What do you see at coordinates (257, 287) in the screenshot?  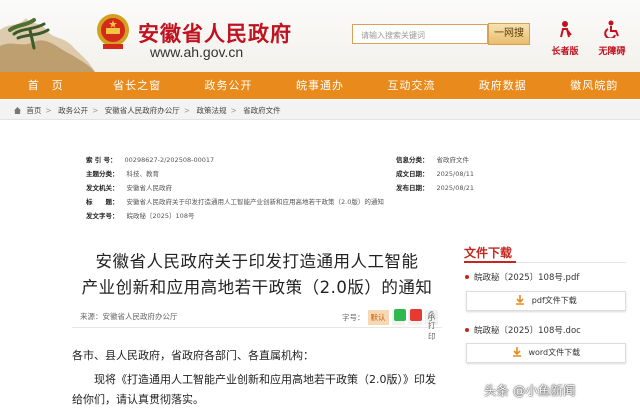 I see `document-title-line2: 产业创新和应用高地若干政策（2.0版）的通知` at bounding box center [257, 287].